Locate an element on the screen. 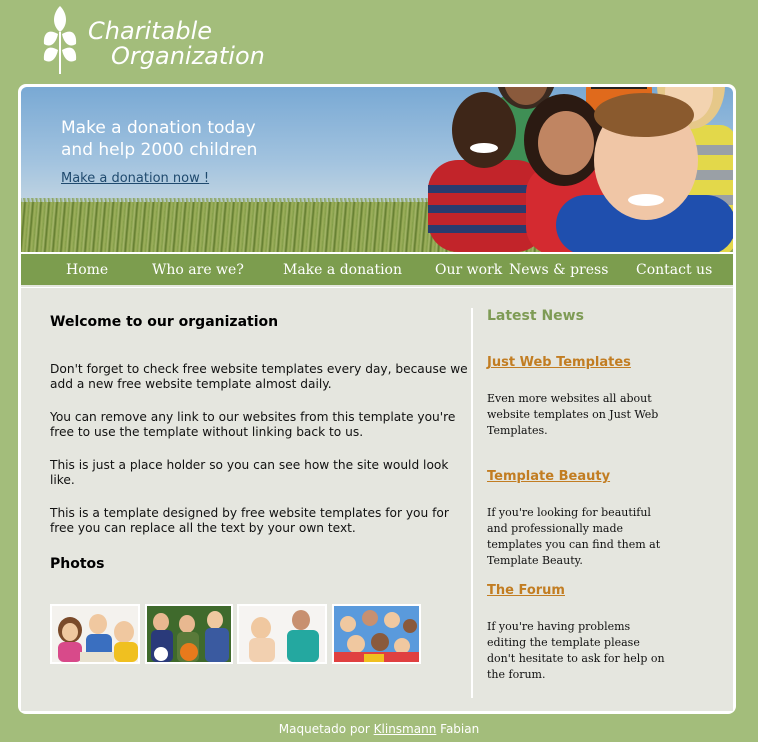 The width and height of the screenshot is (758, 742). welcome-title: Welcome to our organization is located at coordinates (164, 322).